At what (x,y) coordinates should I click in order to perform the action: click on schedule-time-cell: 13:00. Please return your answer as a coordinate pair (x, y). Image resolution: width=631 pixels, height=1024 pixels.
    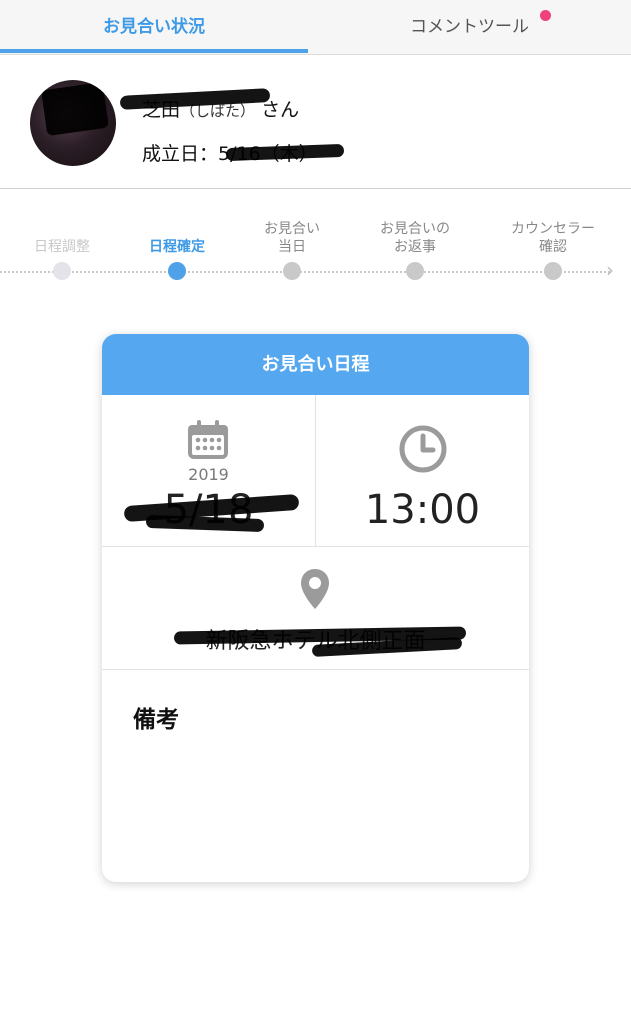
    Looking at the image, I should click on (422, 471).